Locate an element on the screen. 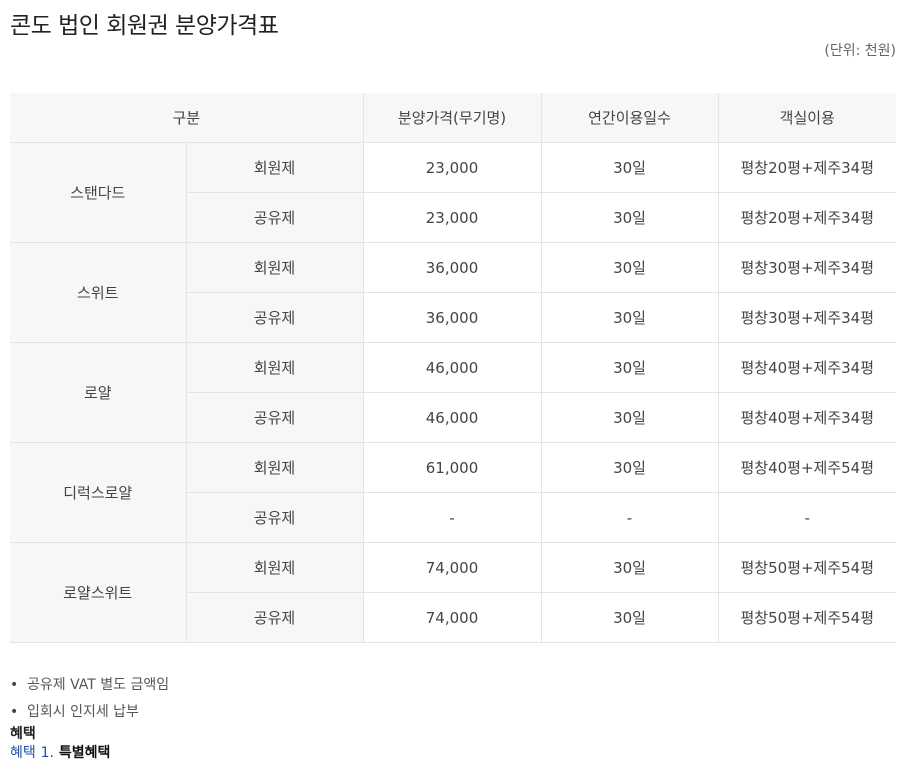 The image size is (913, 772). note-text: 입회시 인지세 납부 is located at coordinates (83, 712).